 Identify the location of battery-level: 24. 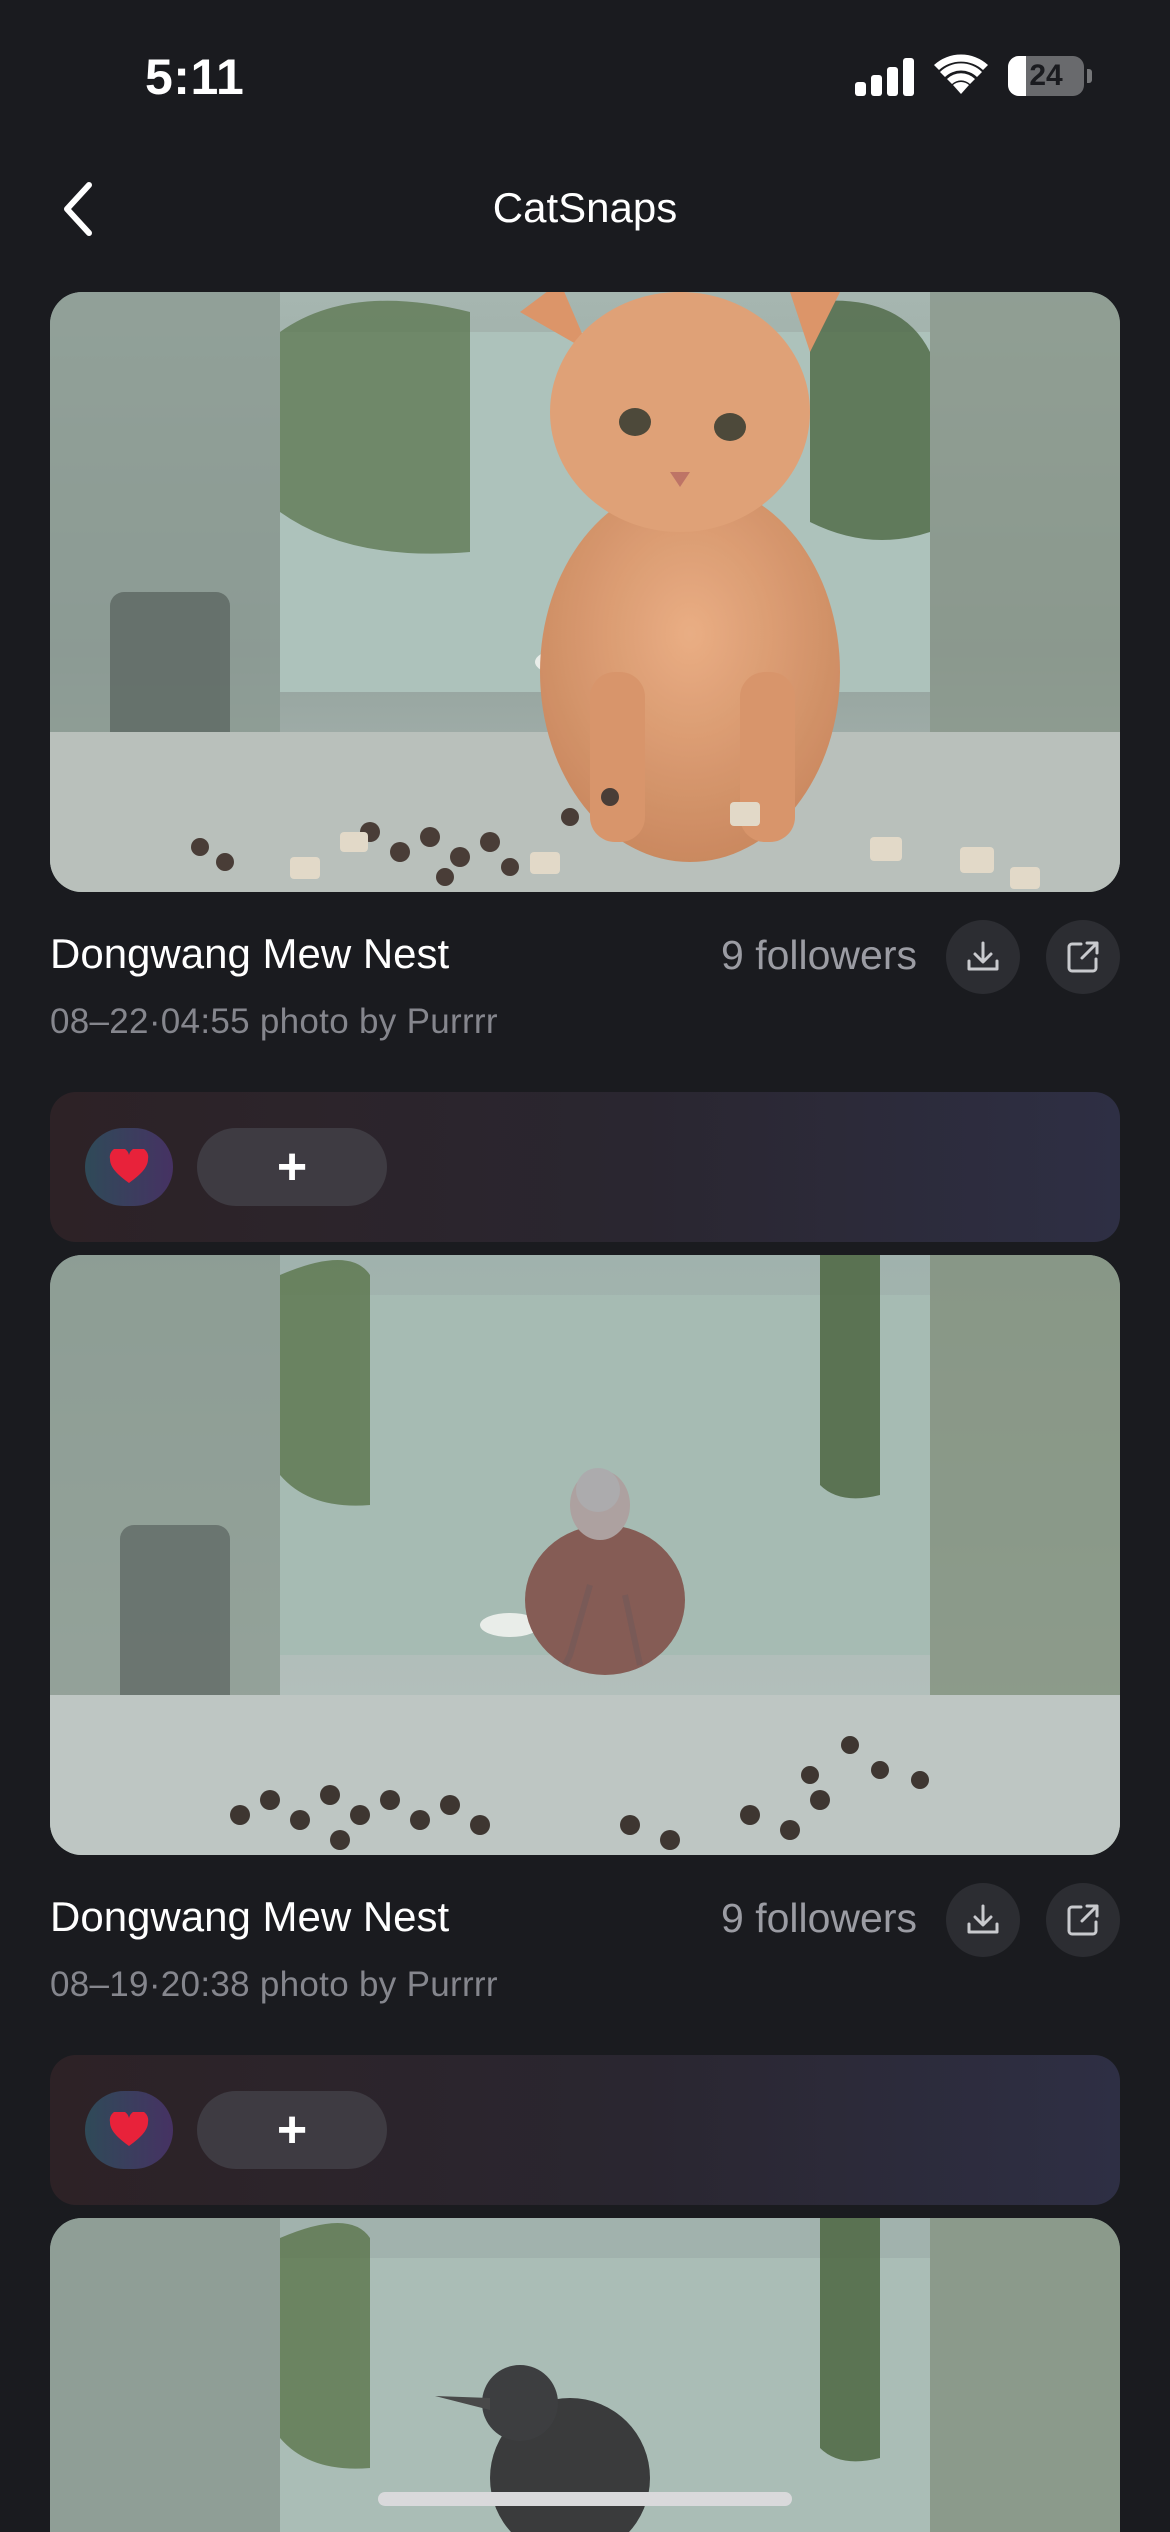
(1046, 75).